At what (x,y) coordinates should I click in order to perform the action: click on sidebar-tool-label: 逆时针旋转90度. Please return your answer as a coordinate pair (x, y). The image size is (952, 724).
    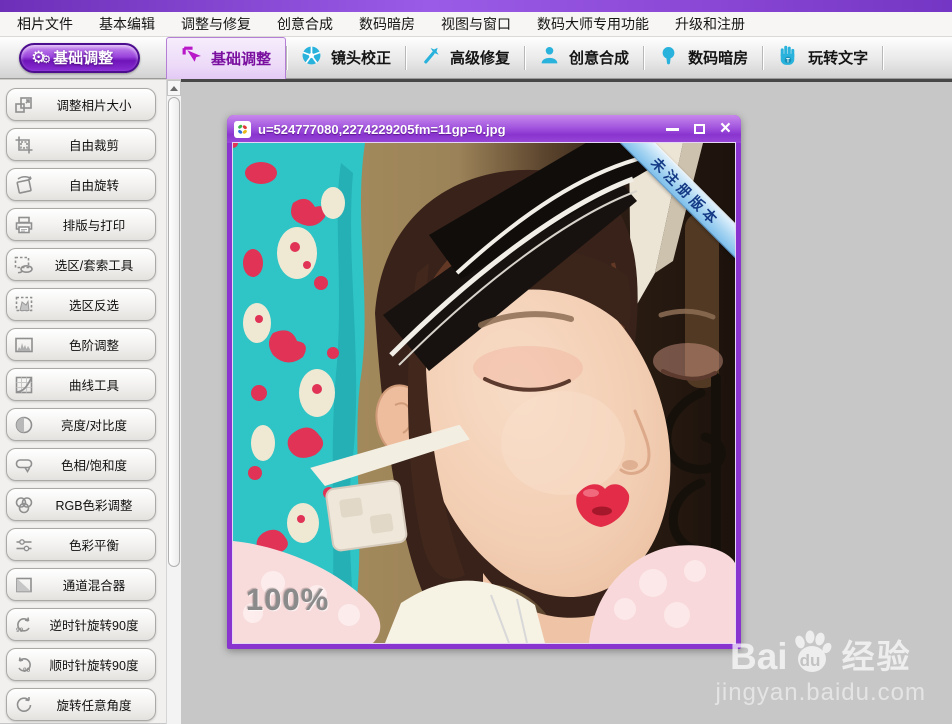
    Looking at the image, I should click on (94, 626).